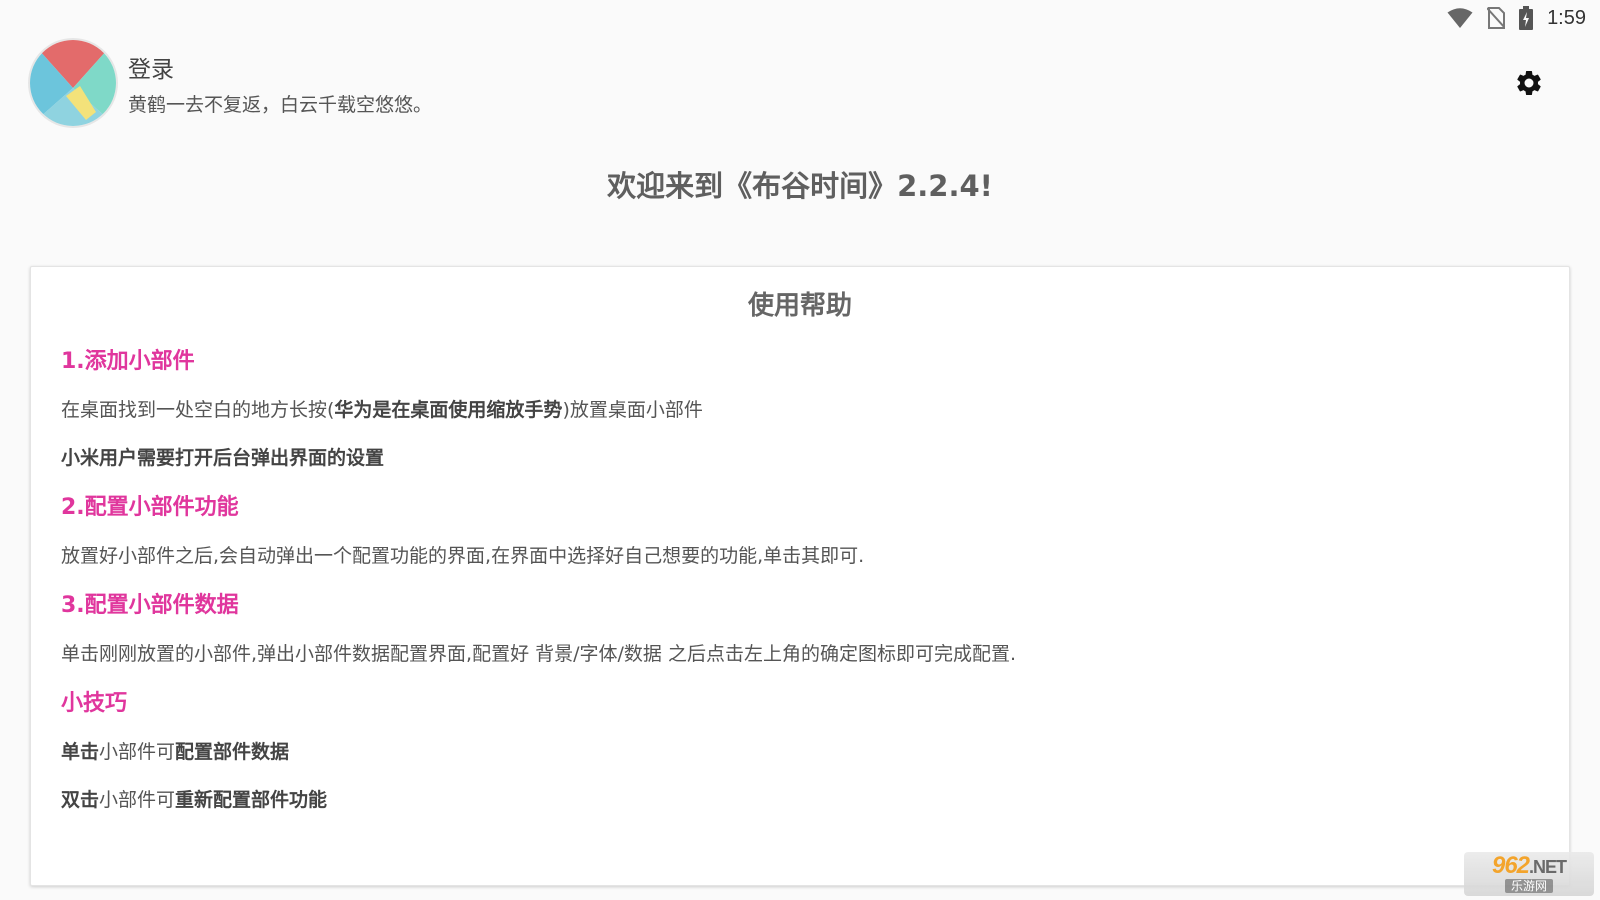  I want to click on help-line: 小米用户需要打开后台弹出界面的设置, so click(222, 456).